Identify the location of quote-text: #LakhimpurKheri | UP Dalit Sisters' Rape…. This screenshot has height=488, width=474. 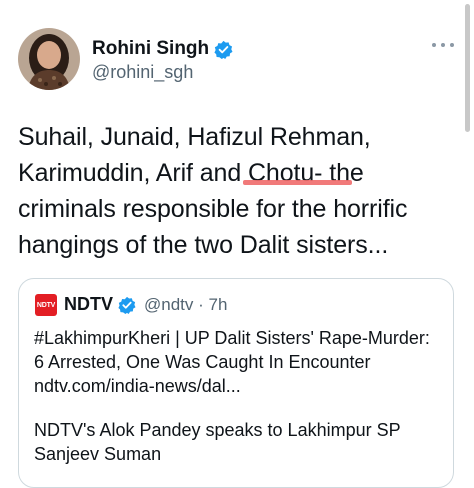
(244, 362).